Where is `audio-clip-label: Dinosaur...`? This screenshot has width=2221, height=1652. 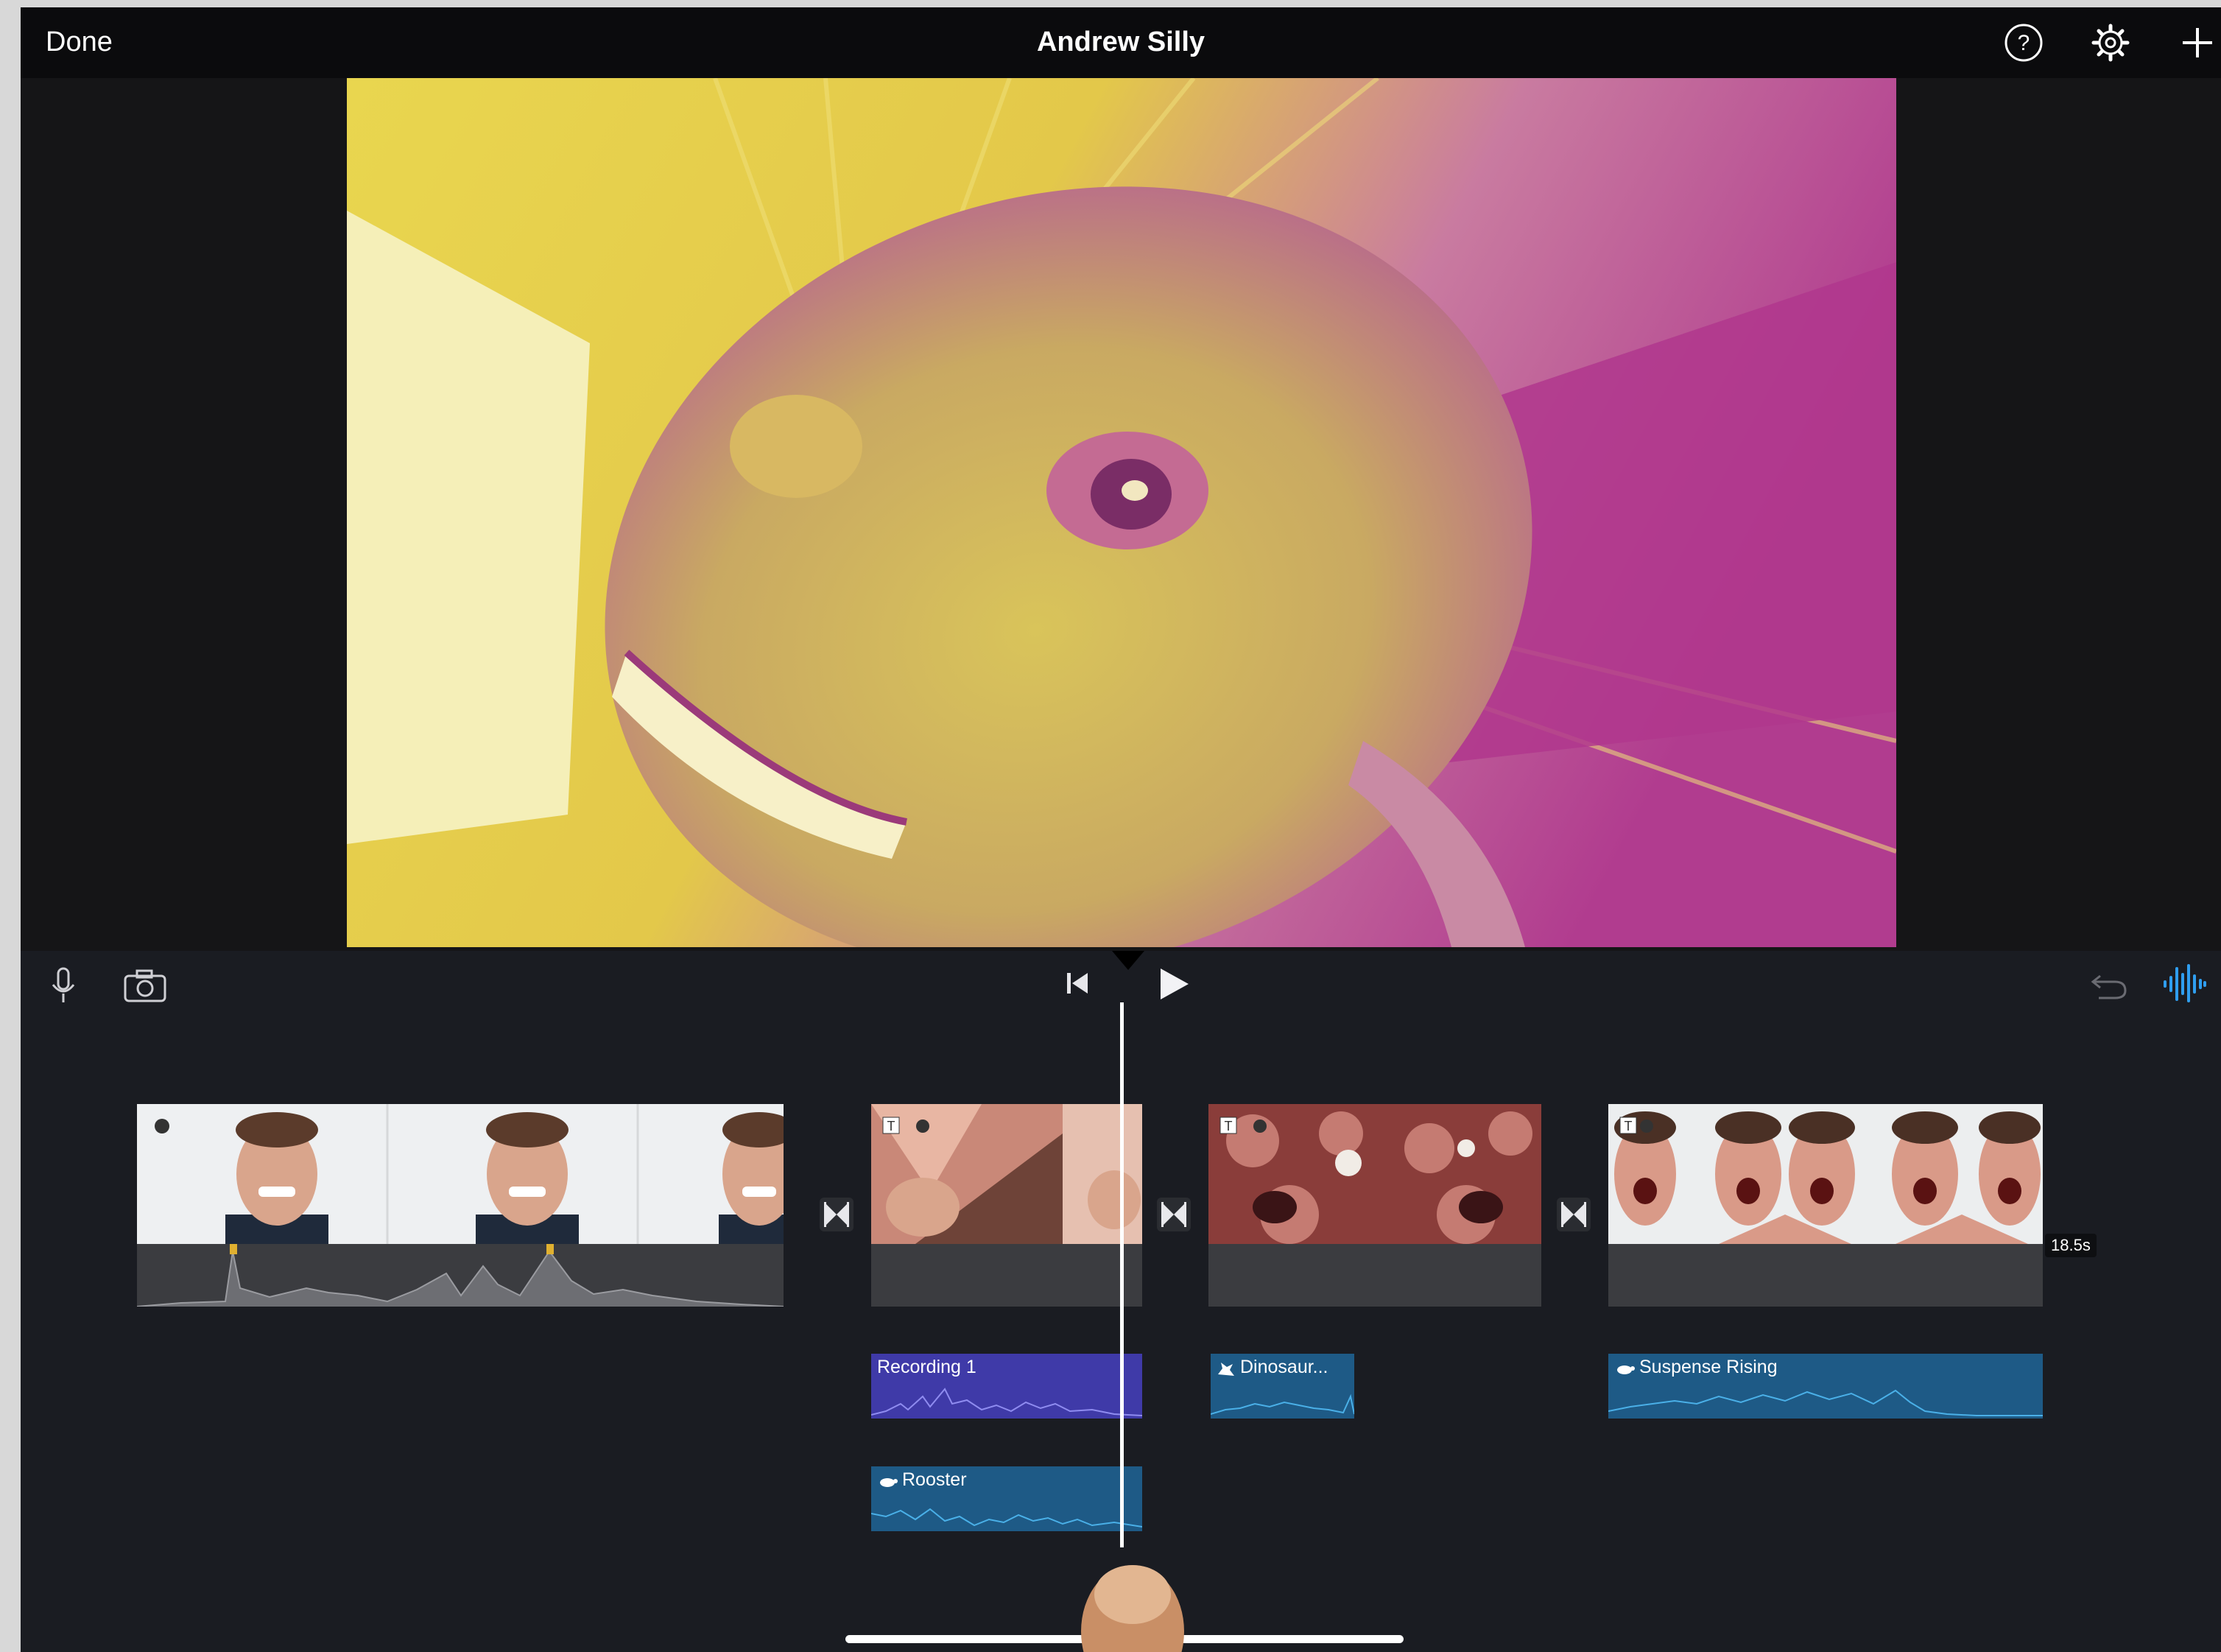 audio-clip-label: Dinosaur... is located at coordinates (1284, 1367).